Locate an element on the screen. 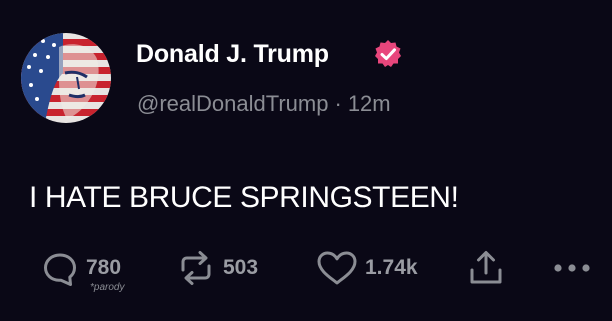 The image size is (612, 321). more-options-button is located at coordinates (572, 268).